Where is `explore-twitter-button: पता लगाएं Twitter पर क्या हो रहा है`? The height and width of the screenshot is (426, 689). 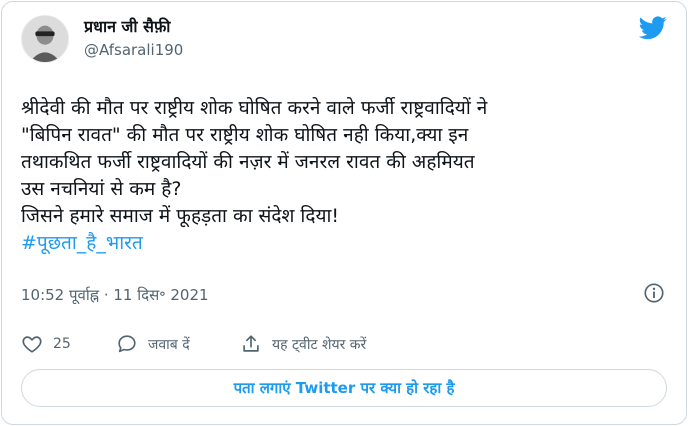 explore-twitter-button: पता लगाएं Twitter पर क्या हो रहा है is located at coordinates (344, 388).